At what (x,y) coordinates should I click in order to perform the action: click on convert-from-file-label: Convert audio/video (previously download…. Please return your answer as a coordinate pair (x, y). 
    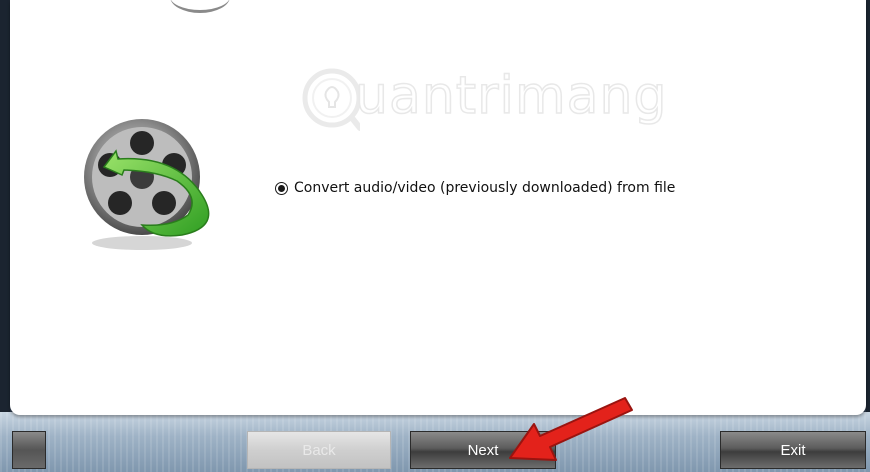
    Looking at the image, I should click on (485, 188).